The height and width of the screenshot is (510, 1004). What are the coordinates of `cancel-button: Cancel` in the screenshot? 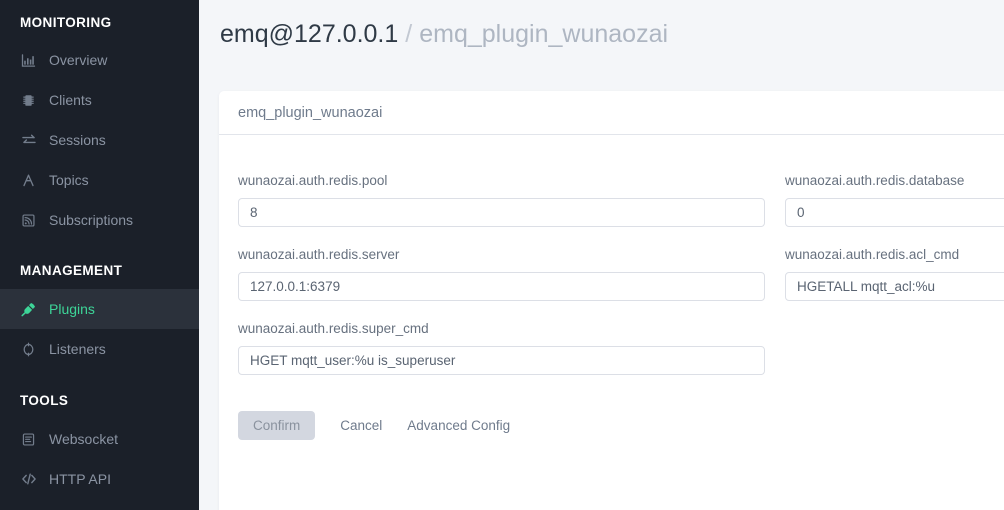 It's located at (361, 425).